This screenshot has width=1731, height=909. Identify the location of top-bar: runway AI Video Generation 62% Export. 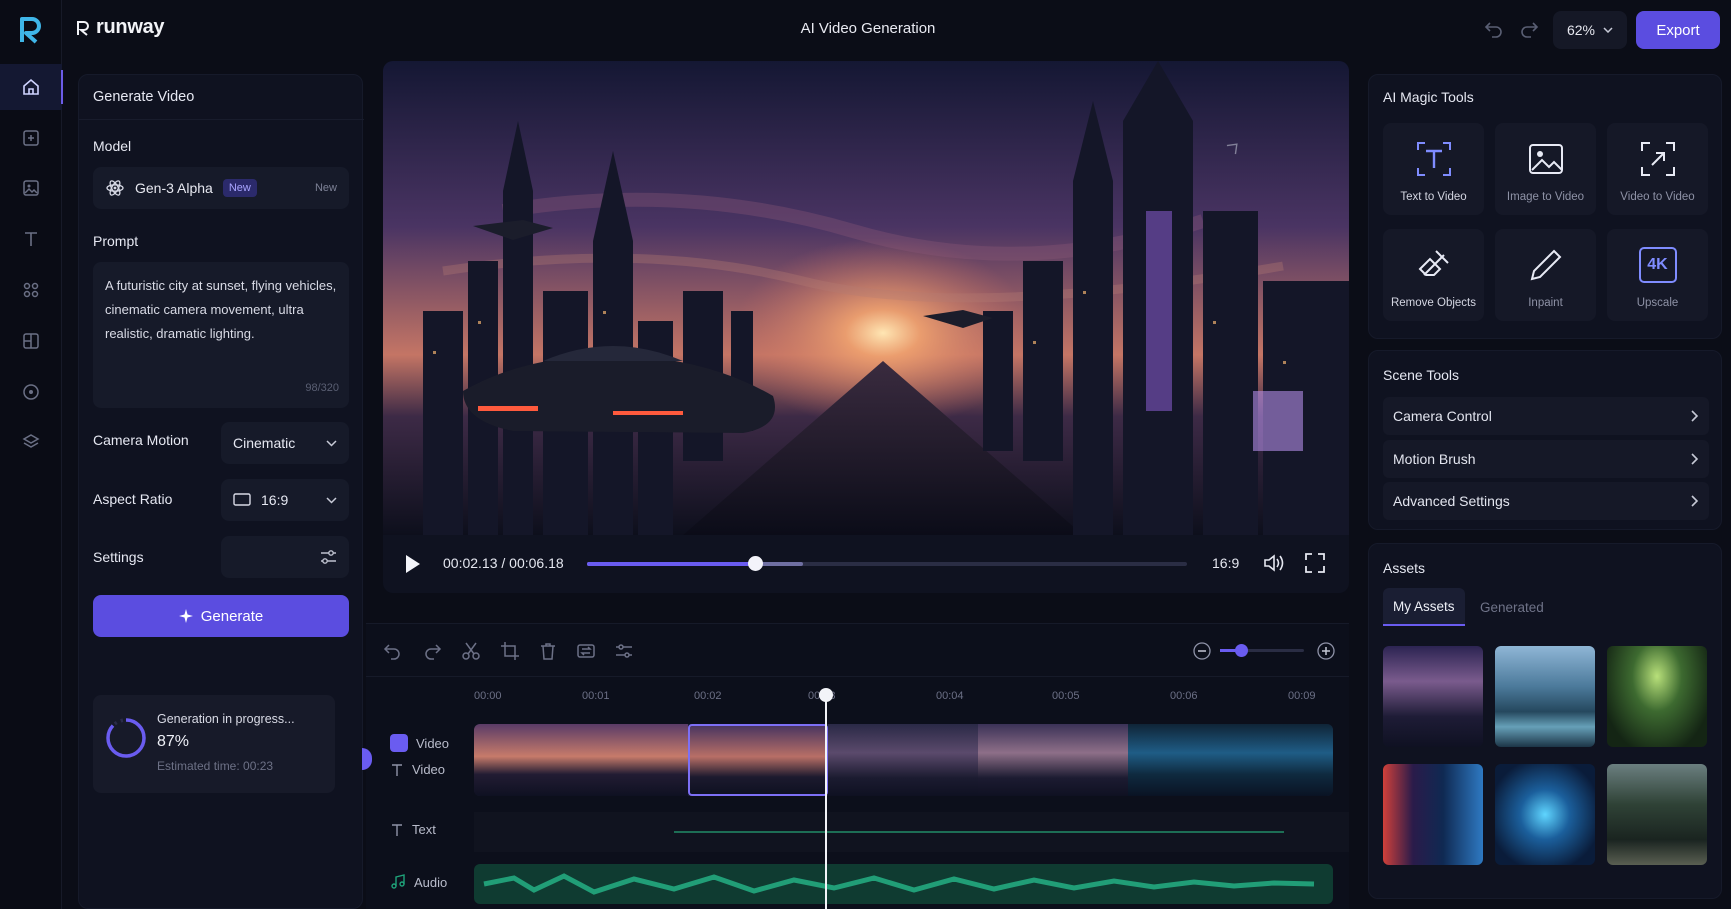
(896, 30).